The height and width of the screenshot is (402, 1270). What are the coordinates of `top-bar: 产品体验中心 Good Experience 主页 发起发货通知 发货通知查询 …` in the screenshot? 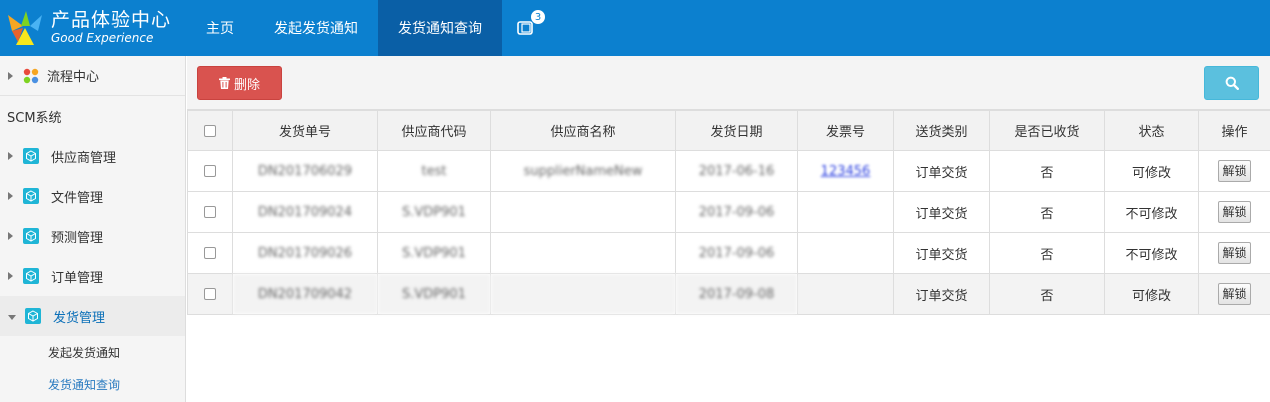 It's located at (635, 28).